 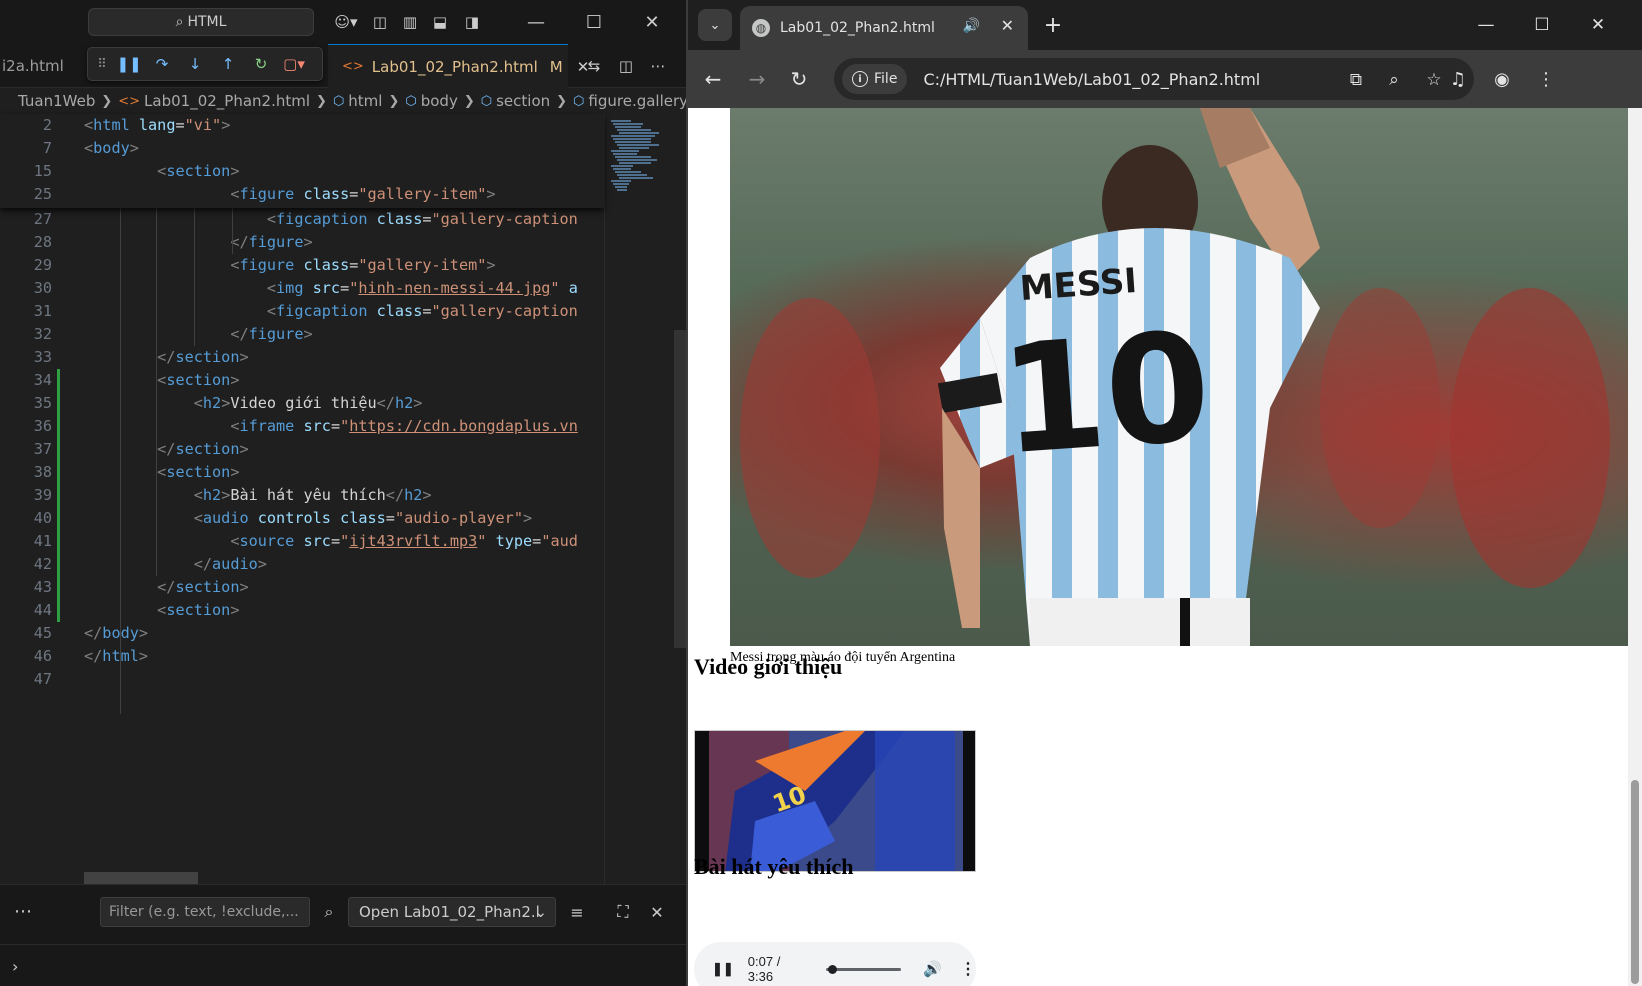 What do you see at coordinates (832, 969) in the screenshot?
I see `audio-progress-knob` at bounding box center [832, 969].